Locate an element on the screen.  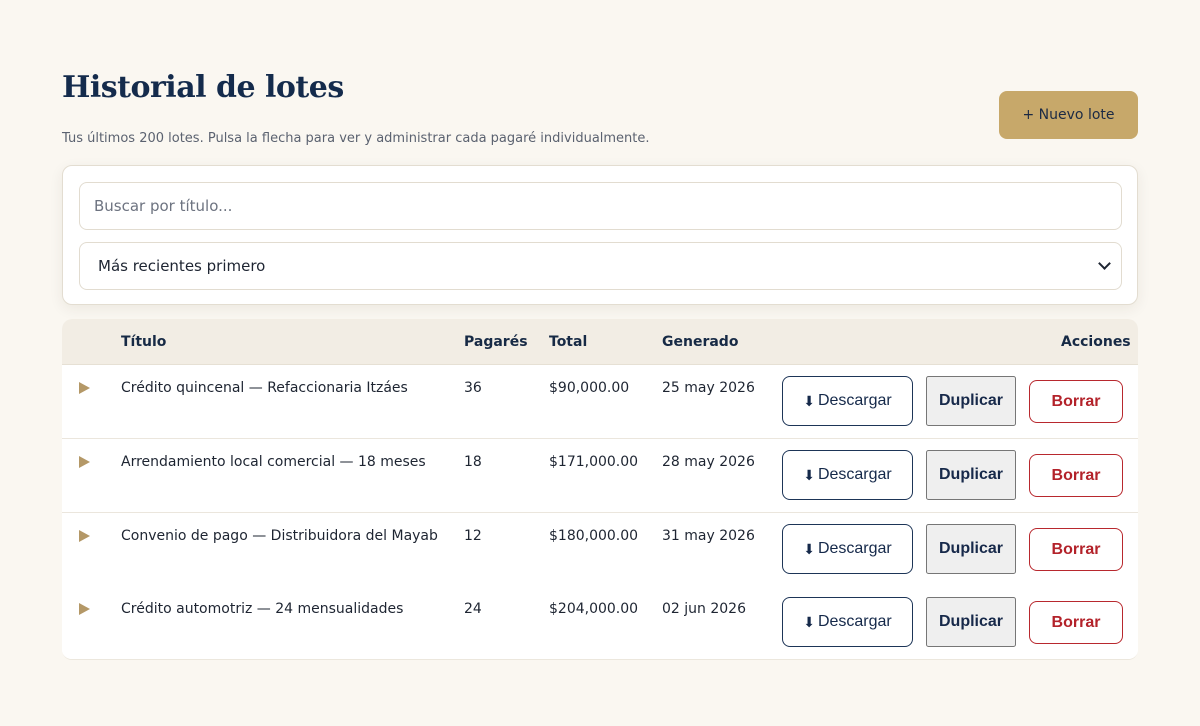
column-header-total: Total is located at coordinates (568, 342).